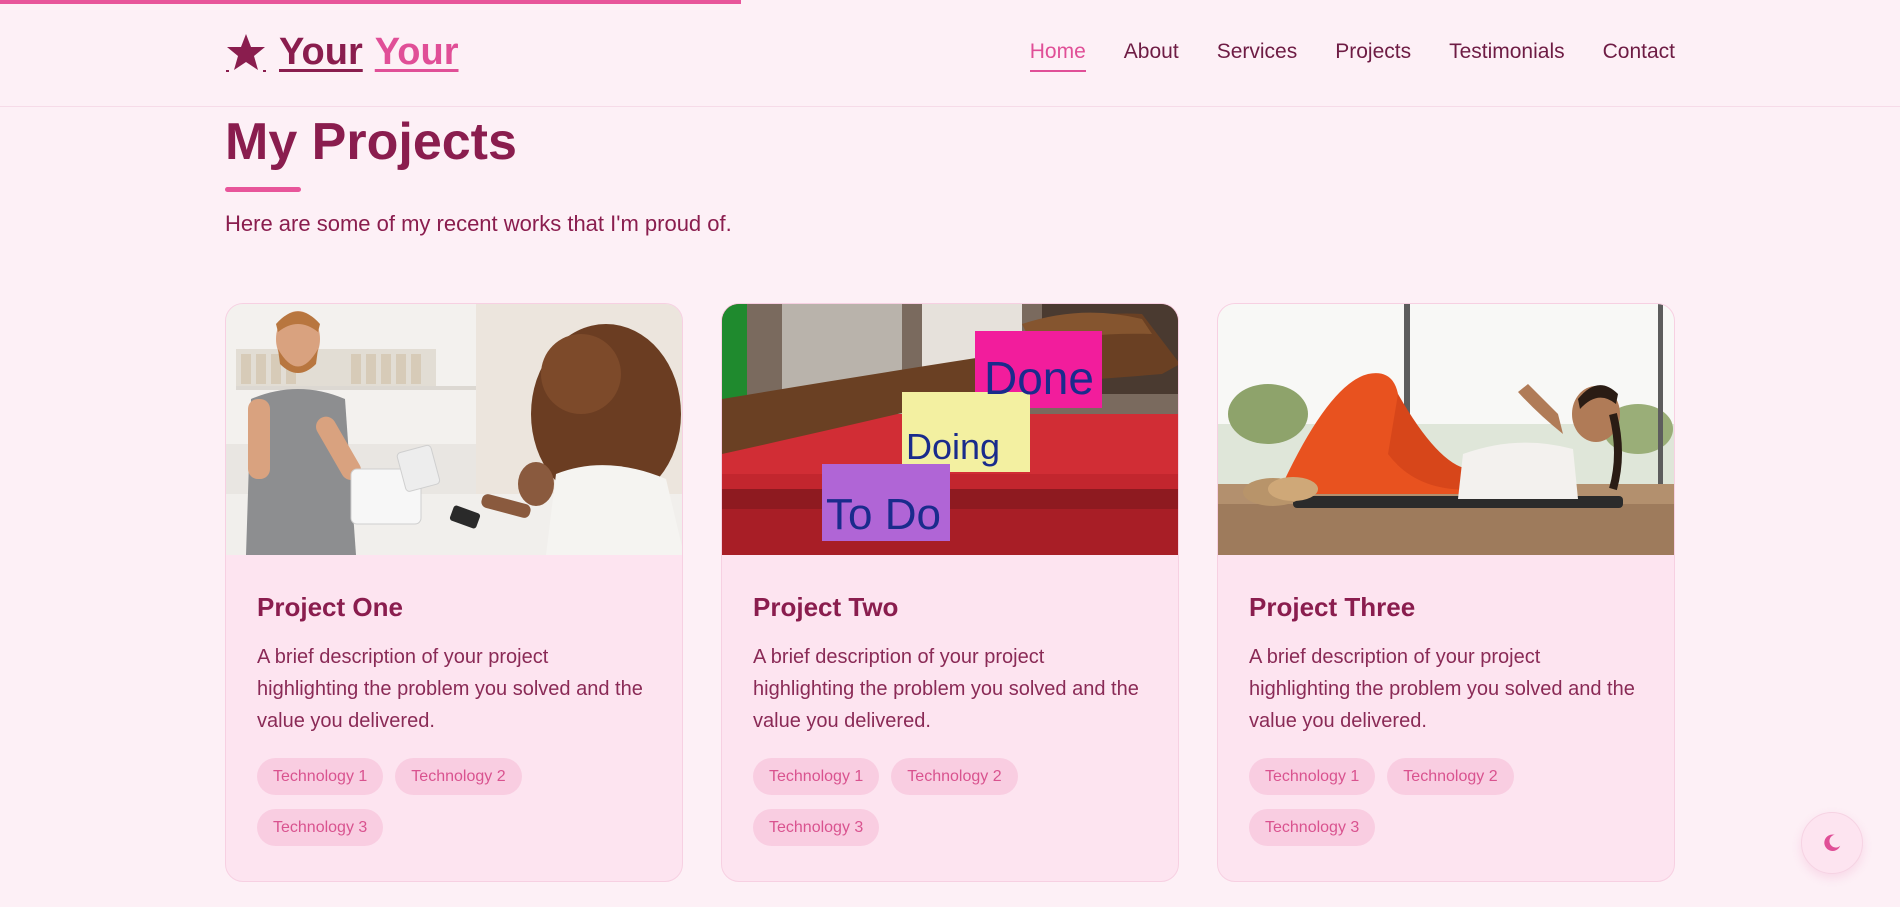 The image size is (1900, 907). I want to click on project-image-checkout, so click(454, 429).